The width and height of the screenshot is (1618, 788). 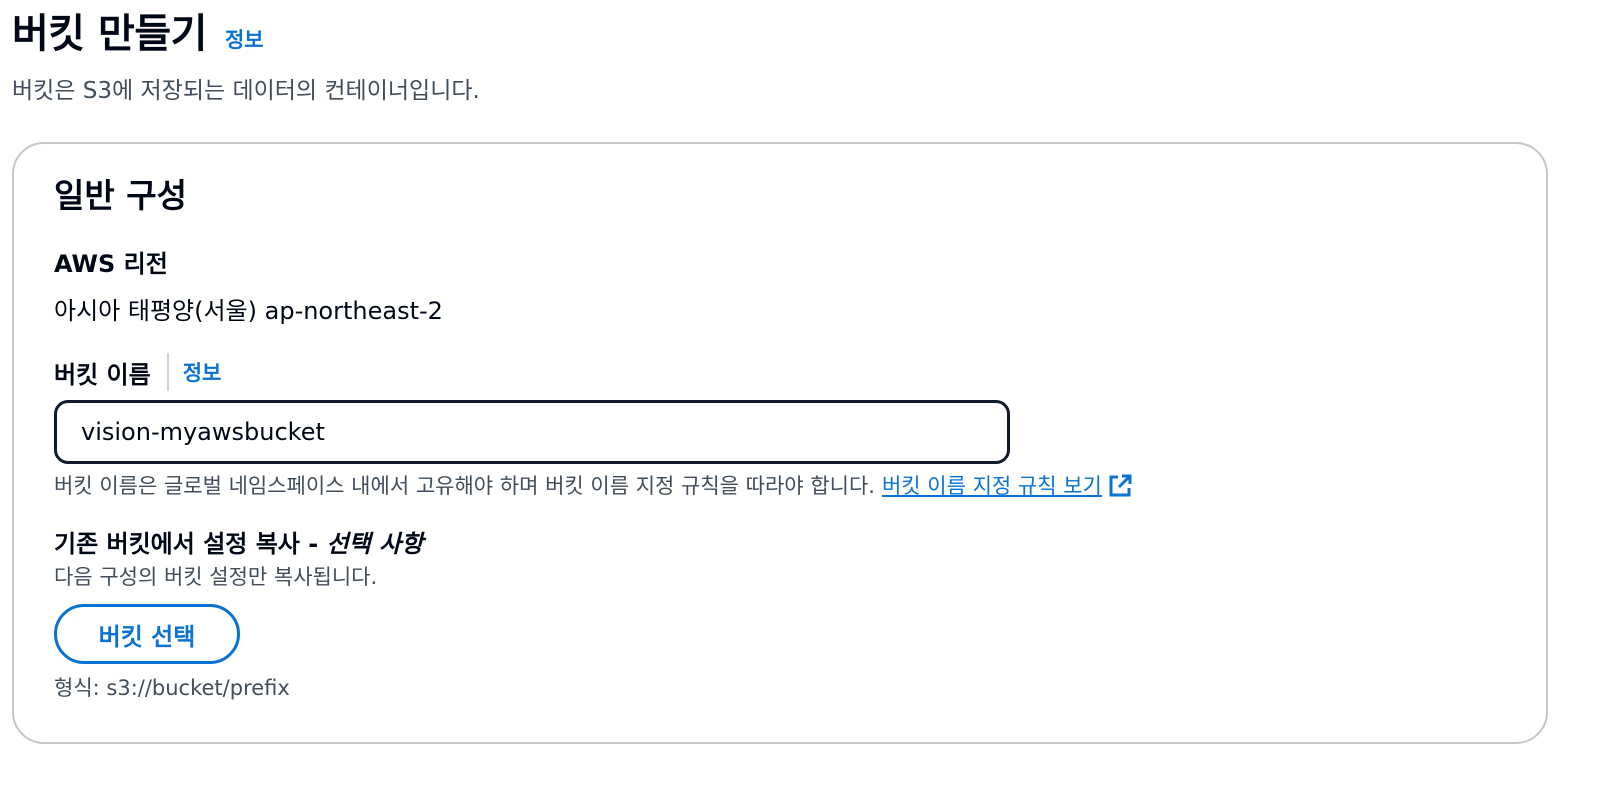 What do you see at coordinates (375, 544) in the screenshot?
I see `optional-marker: 선택 사항` at bounding box center [375, 544].